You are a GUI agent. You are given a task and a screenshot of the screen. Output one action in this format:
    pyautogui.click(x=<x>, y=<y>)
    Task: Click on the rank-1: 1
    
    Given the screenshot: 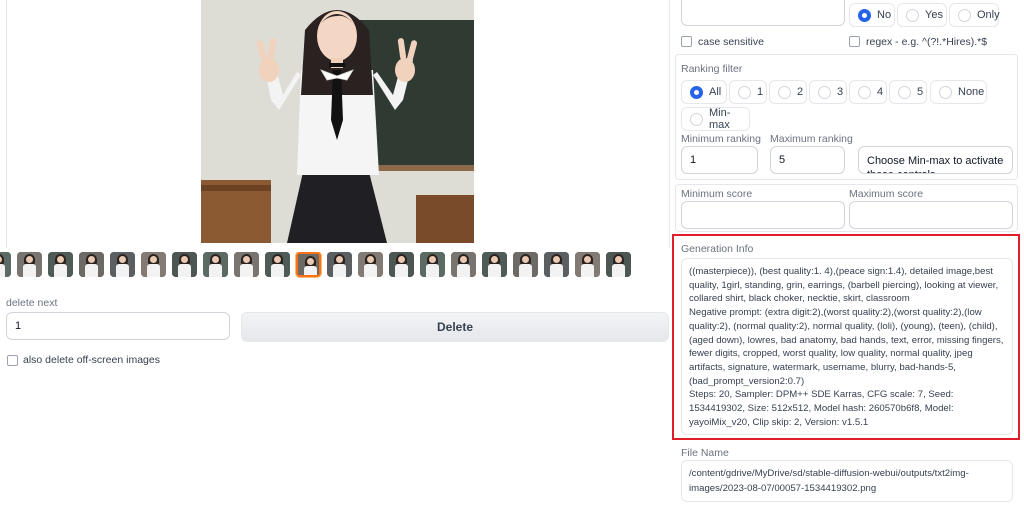 What is the action you would take?
    pyautogui.click(x=748, y=92)
    